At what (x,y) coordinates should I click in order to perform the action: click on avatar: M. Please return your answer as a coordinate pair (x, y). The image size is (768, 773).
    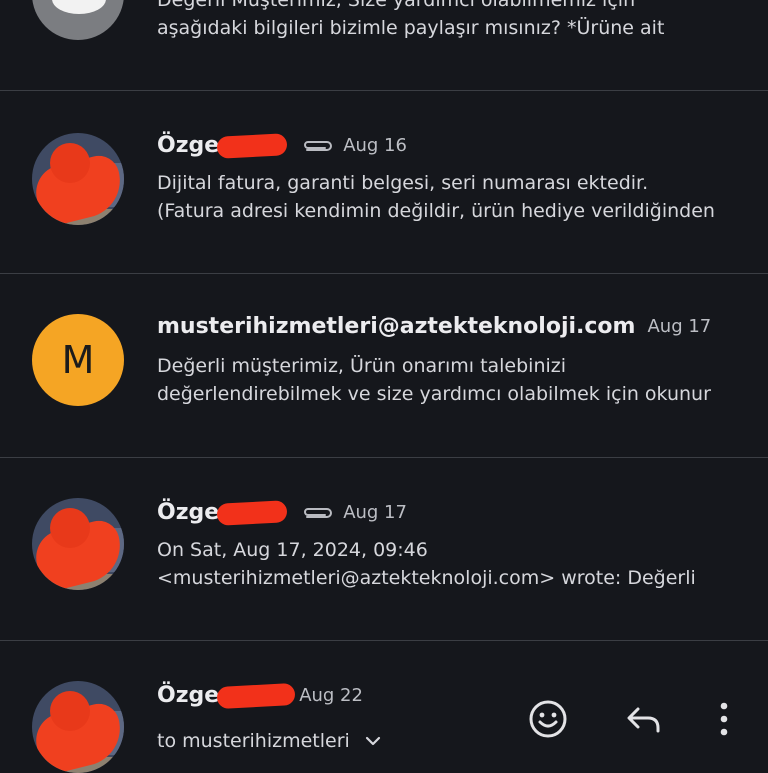
    Looking at the image, I should click on (78, 360).